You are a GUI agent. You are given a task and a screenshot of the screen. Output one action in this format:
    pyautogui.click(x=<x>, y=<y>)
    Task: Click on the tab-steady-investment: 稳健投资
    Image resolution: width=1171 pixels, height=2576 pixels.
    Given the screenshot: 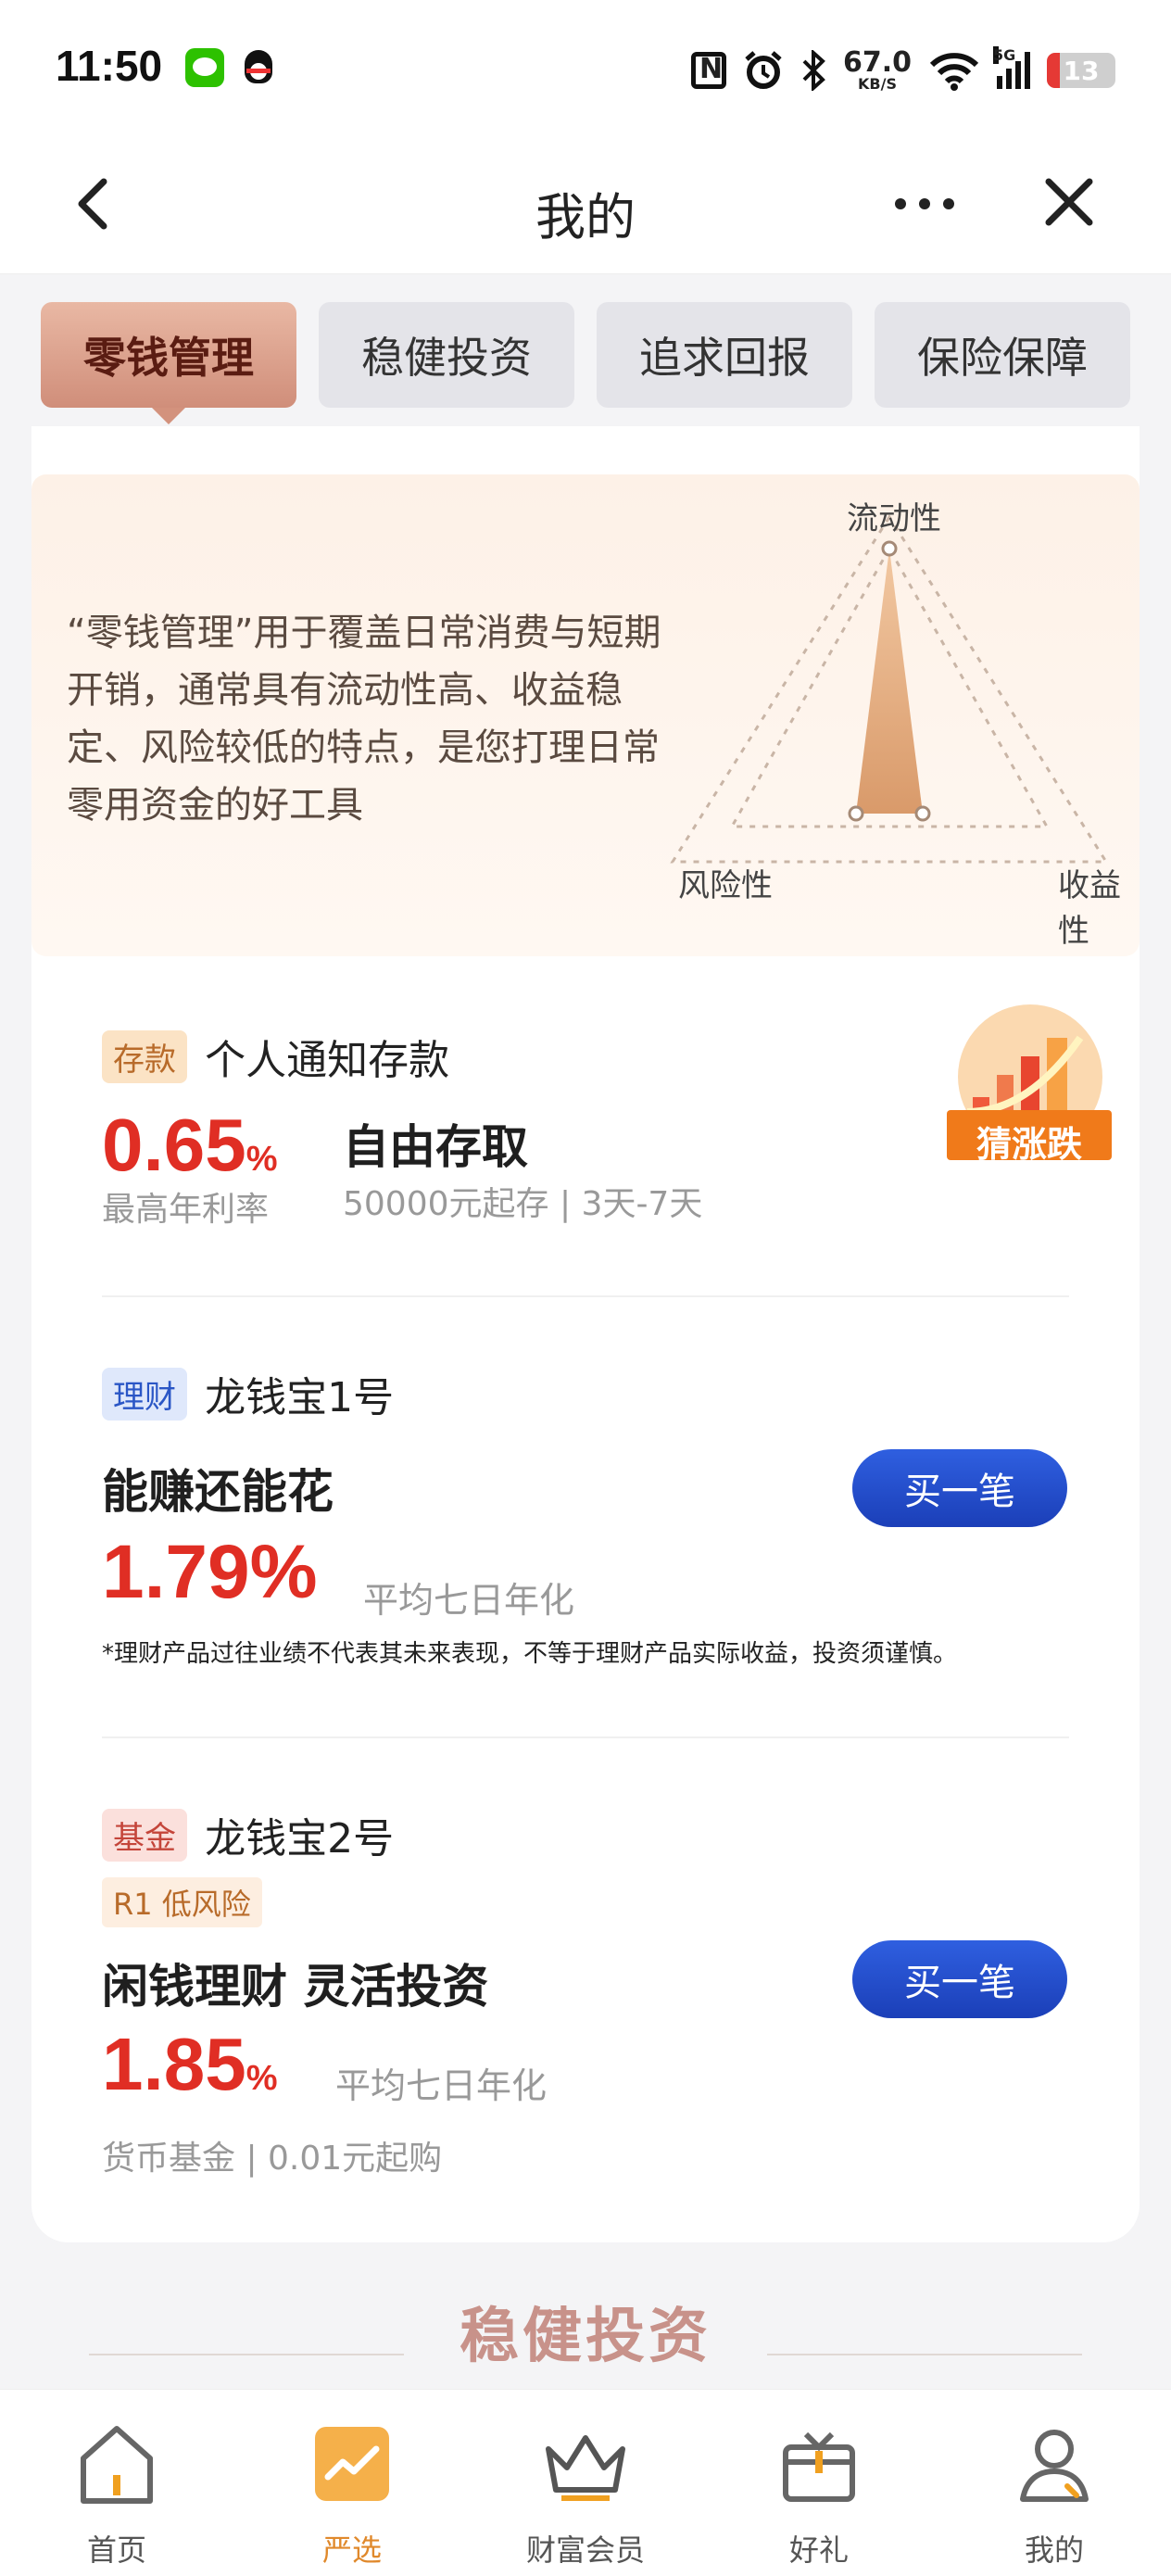 What is the action you would take?
    pyautogui.click(x=447, y=355)
    